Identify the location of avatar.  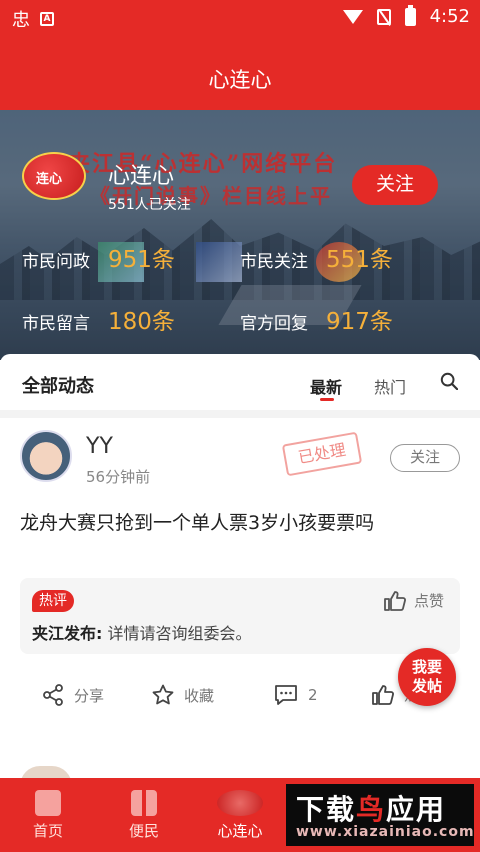
(46, 456).